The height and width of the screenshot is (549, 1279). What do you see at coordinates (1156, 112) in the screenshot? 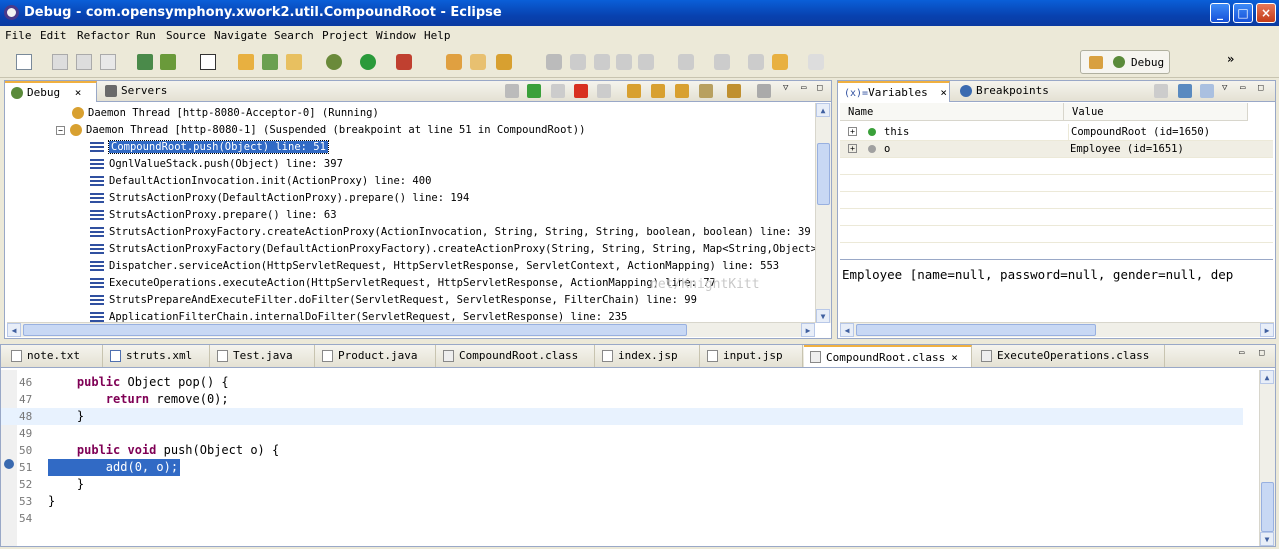
I see `column-header-value: Value` at bounding box center [1156, 112].